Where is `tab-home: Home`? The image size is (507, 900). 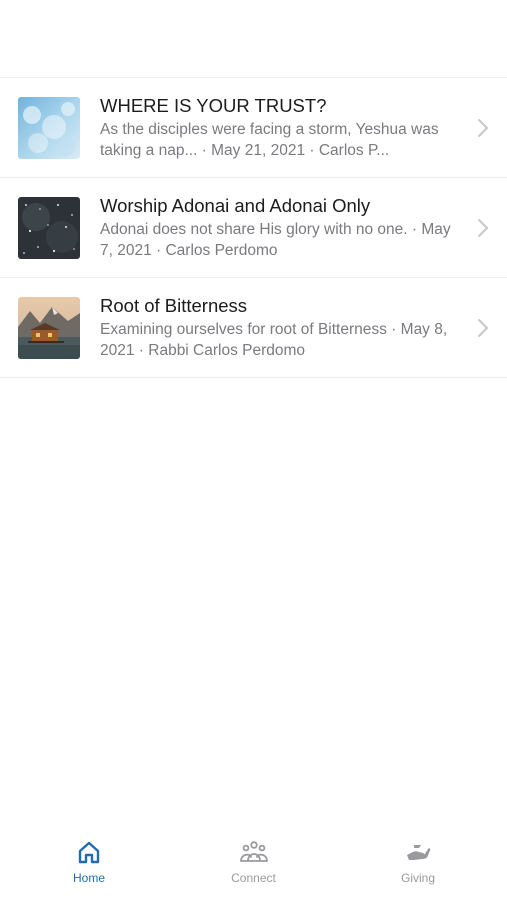 tab-home: Home is located at coordinates (89, 864).